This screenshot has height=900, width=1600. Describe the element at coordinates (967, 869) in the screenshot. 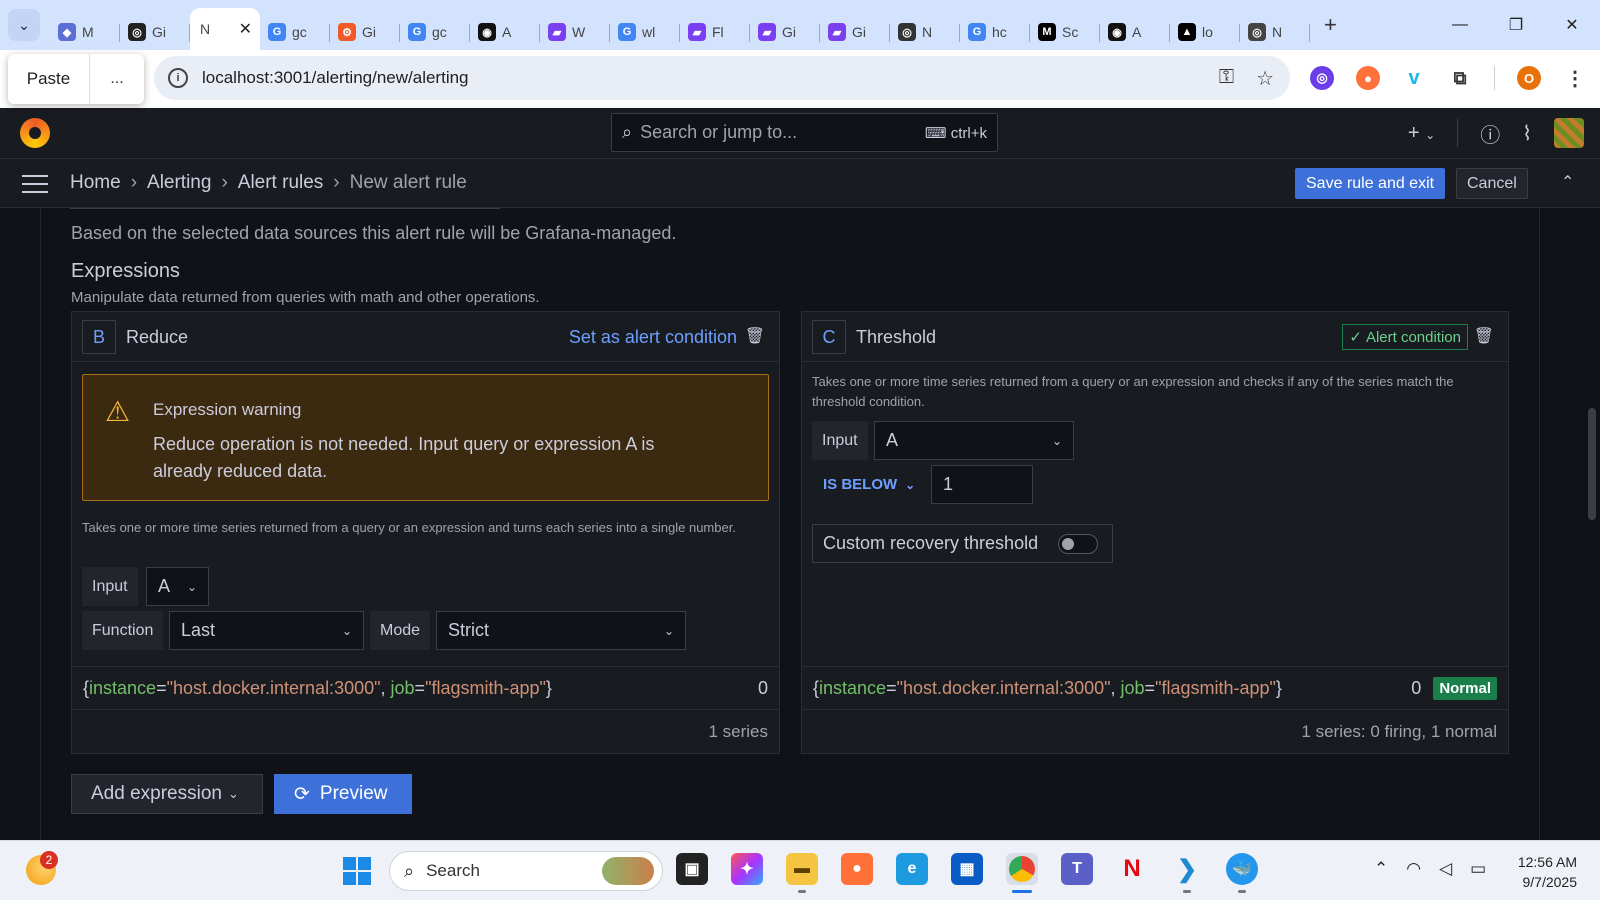

I see `store-icon: ▦` at that location.